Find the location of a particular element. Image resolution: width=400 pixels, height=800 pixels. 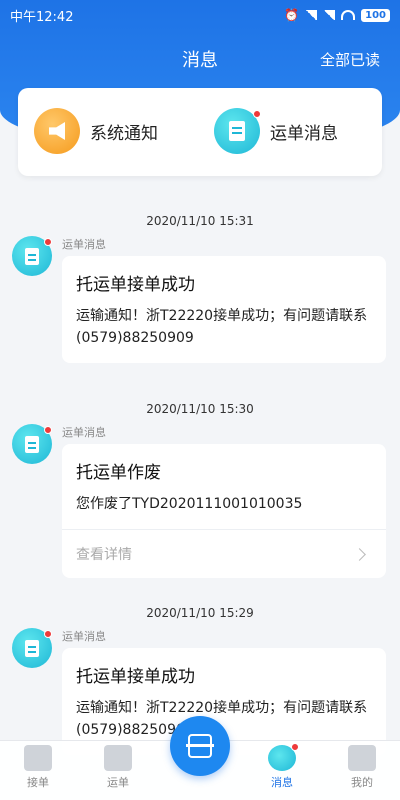

category-system-notice: 系统通知 is located at coordinates (96, 131).